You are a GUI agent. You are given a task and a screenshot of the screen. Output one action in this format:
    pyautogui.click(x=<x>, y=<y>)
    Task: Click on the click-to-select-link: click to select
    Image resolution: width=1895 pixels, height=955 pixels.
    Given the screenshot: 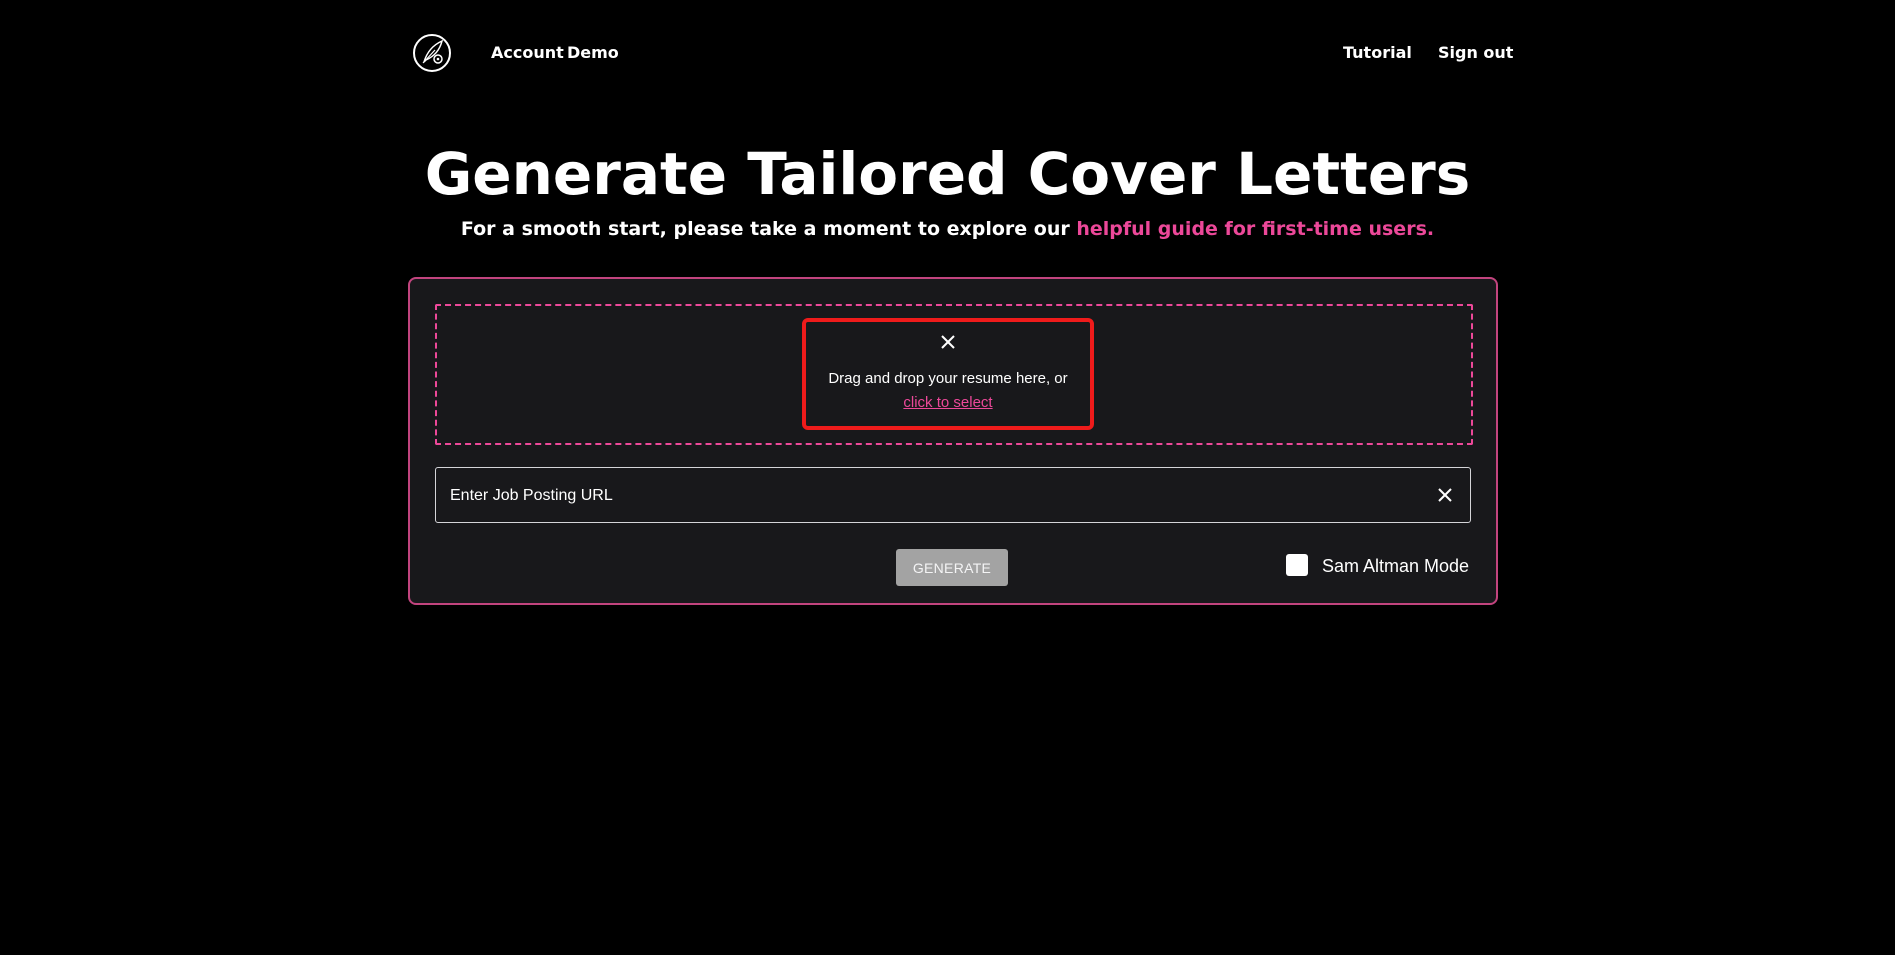 What is the action you would take?
    pyautogui.click(x=948, y=402)
    